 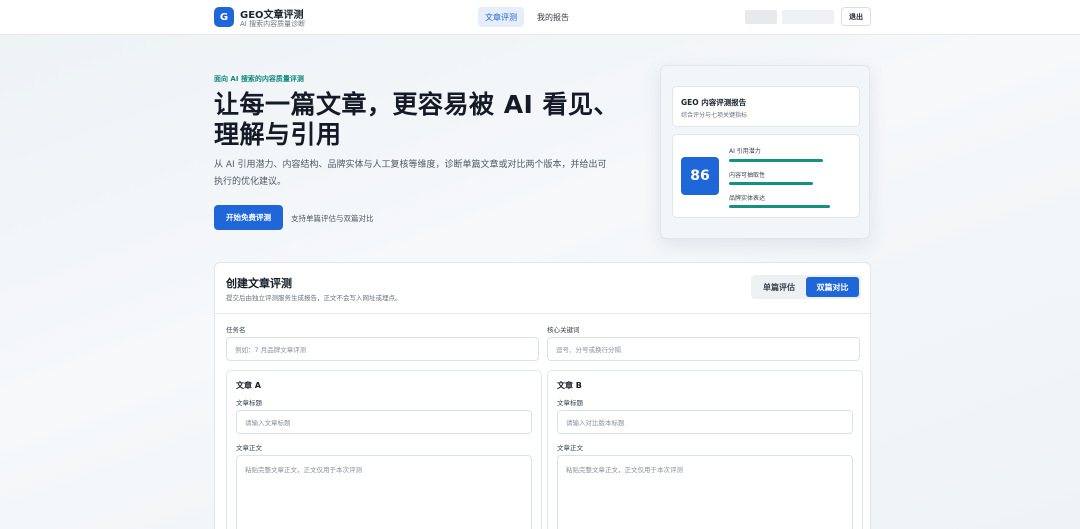 I want to click on article-b-title-input: 请输入对比版本标题, so click(x=705, y=422).